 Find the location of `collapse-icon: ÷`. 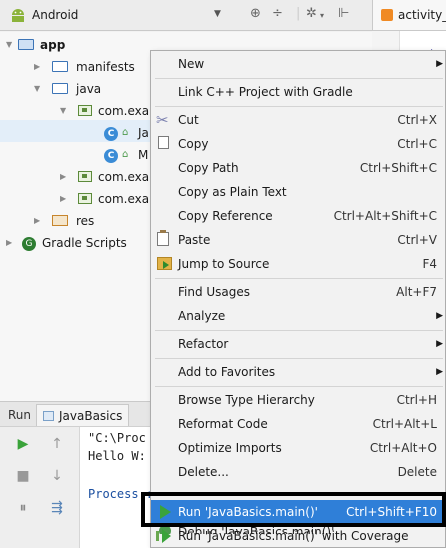

collapse-icon: ÷ is located at coordinates (277, 13).